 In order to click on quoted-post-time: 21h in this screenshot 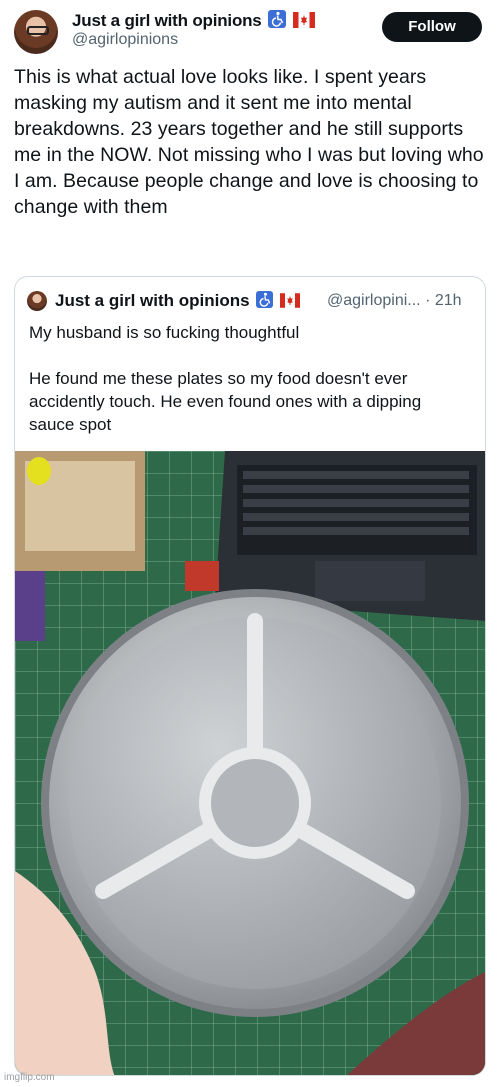, I will do `click(448, 300)`.